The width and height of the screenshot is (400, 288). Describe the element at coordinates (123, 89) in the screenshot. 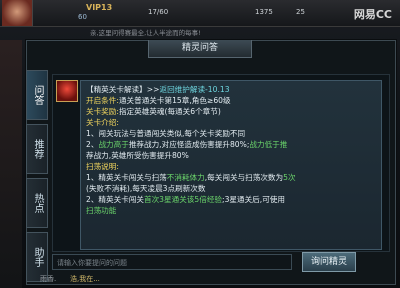

I see `message-line-1-prefix: 【精英关卡解读】>>` at that location.